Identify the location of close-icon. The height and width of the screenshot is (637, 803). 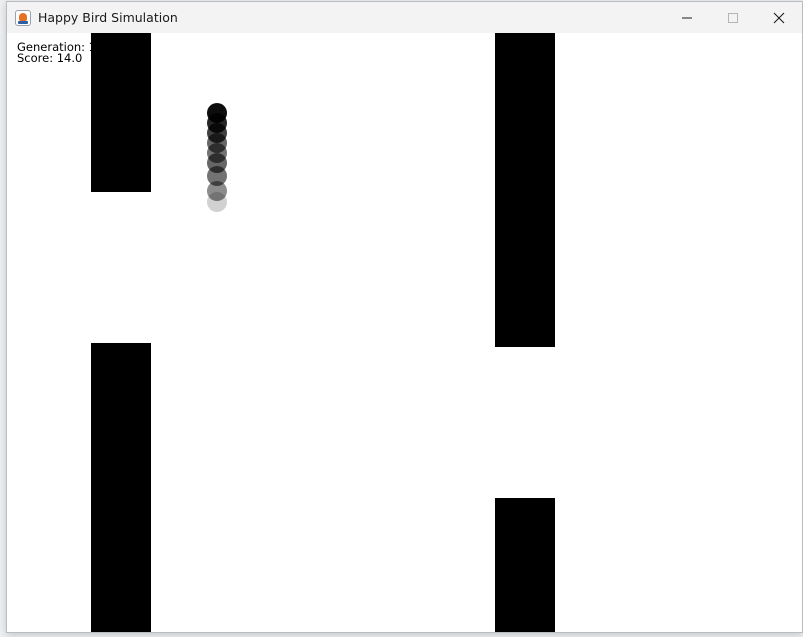
(779, 17).